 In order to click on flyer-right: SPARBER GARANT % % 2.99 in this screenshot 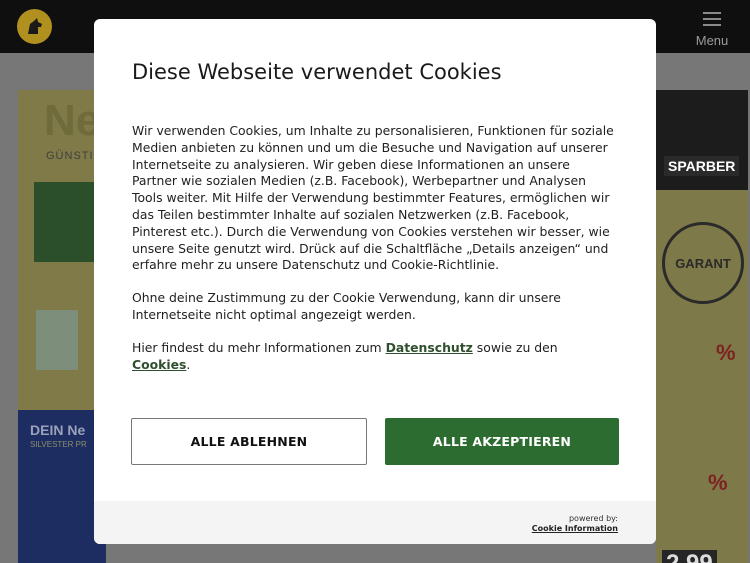, I will do `click(702, 326)`.